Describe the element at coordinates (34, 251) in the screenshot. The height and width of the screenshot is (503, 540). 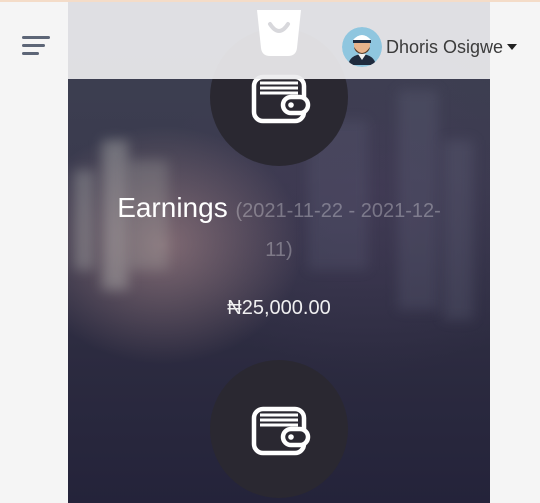
I see `left-gutter` at that location.